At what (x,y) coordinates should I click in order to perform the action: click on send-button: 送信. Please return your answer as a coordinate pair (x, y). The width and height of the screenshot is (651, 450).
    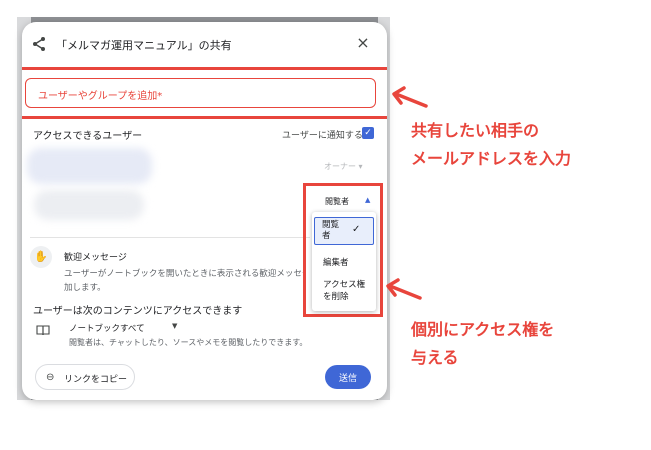
    Looking at the image, I should click on (348, 377).